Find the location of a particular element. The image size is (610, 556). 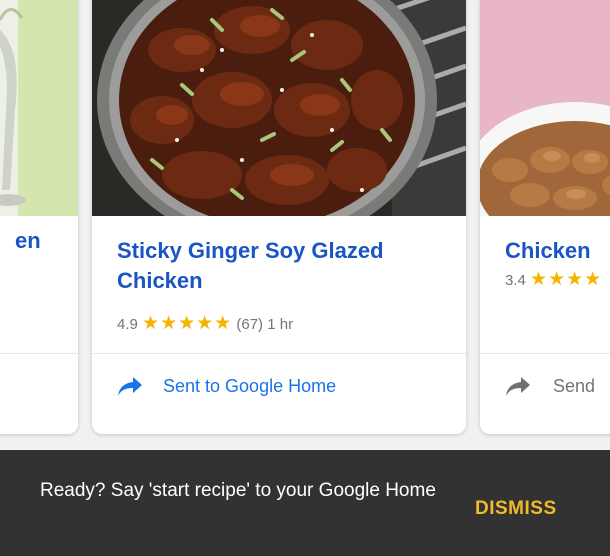

rating-value: 3.4 is located at coordinates (515, 280).